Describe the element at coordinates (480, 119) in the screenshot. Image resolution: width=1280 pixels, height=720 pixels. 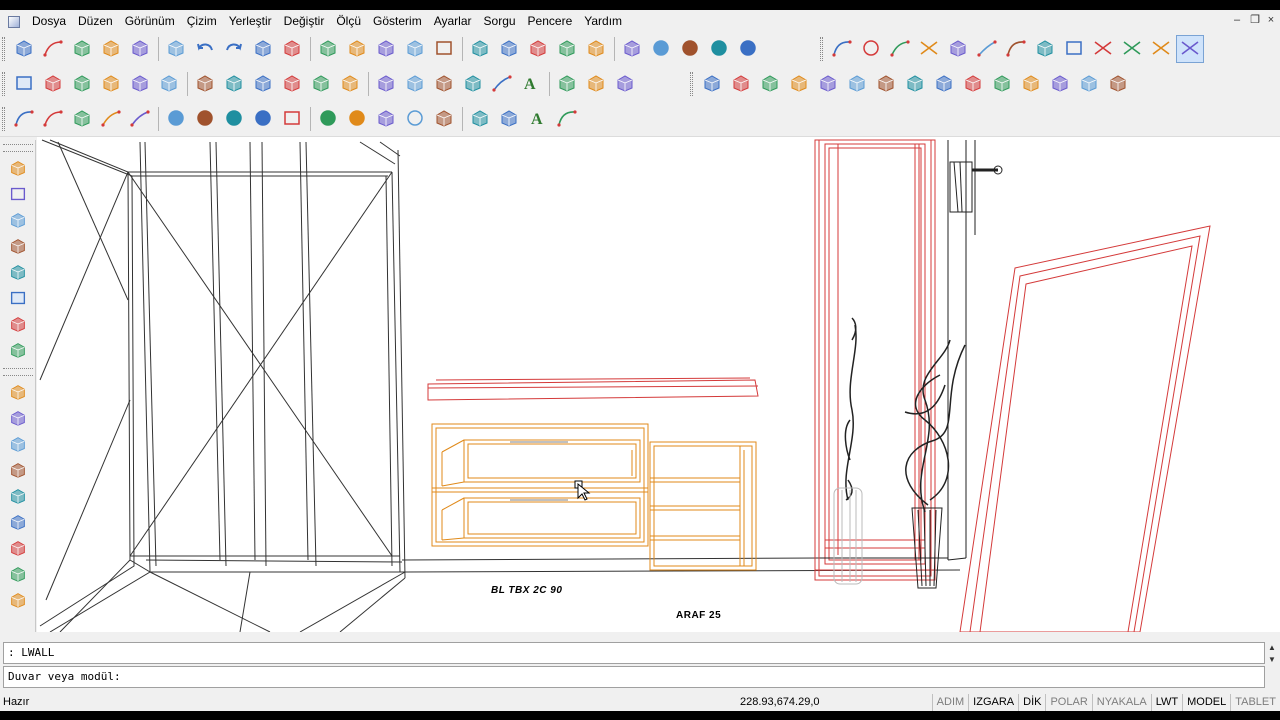
I see `explode-button` at that location.